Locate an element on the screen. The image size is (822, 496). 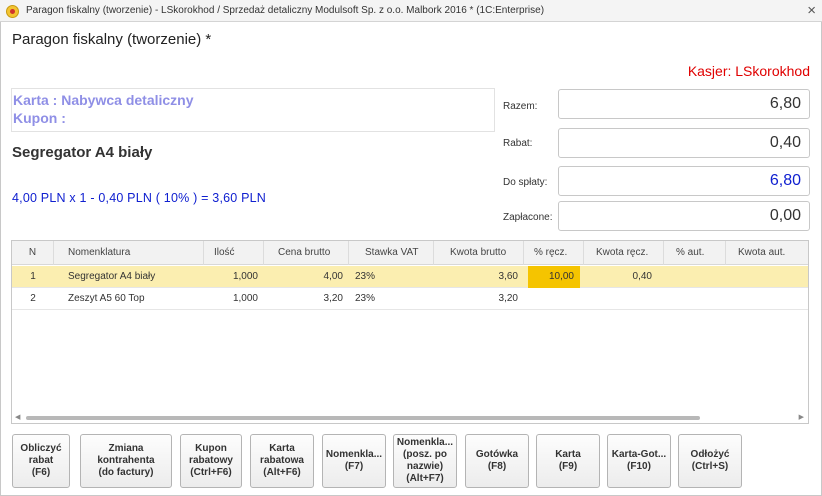
col-header-pct-aut: % aut. is located at coordinates (695, 253).